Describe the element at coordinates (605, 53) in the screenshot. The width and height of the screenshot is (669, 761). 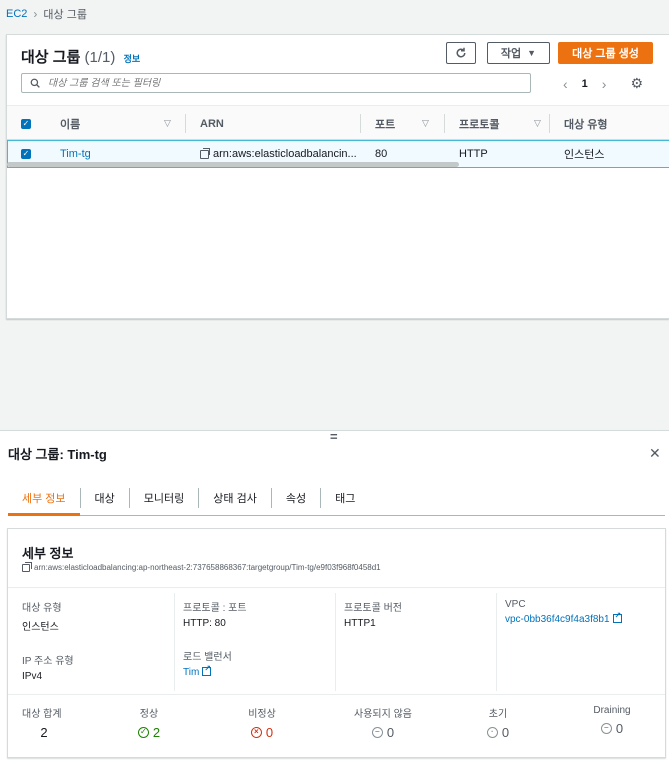
I see `create-target-group-button: 대상 그룹 생성` at that location.